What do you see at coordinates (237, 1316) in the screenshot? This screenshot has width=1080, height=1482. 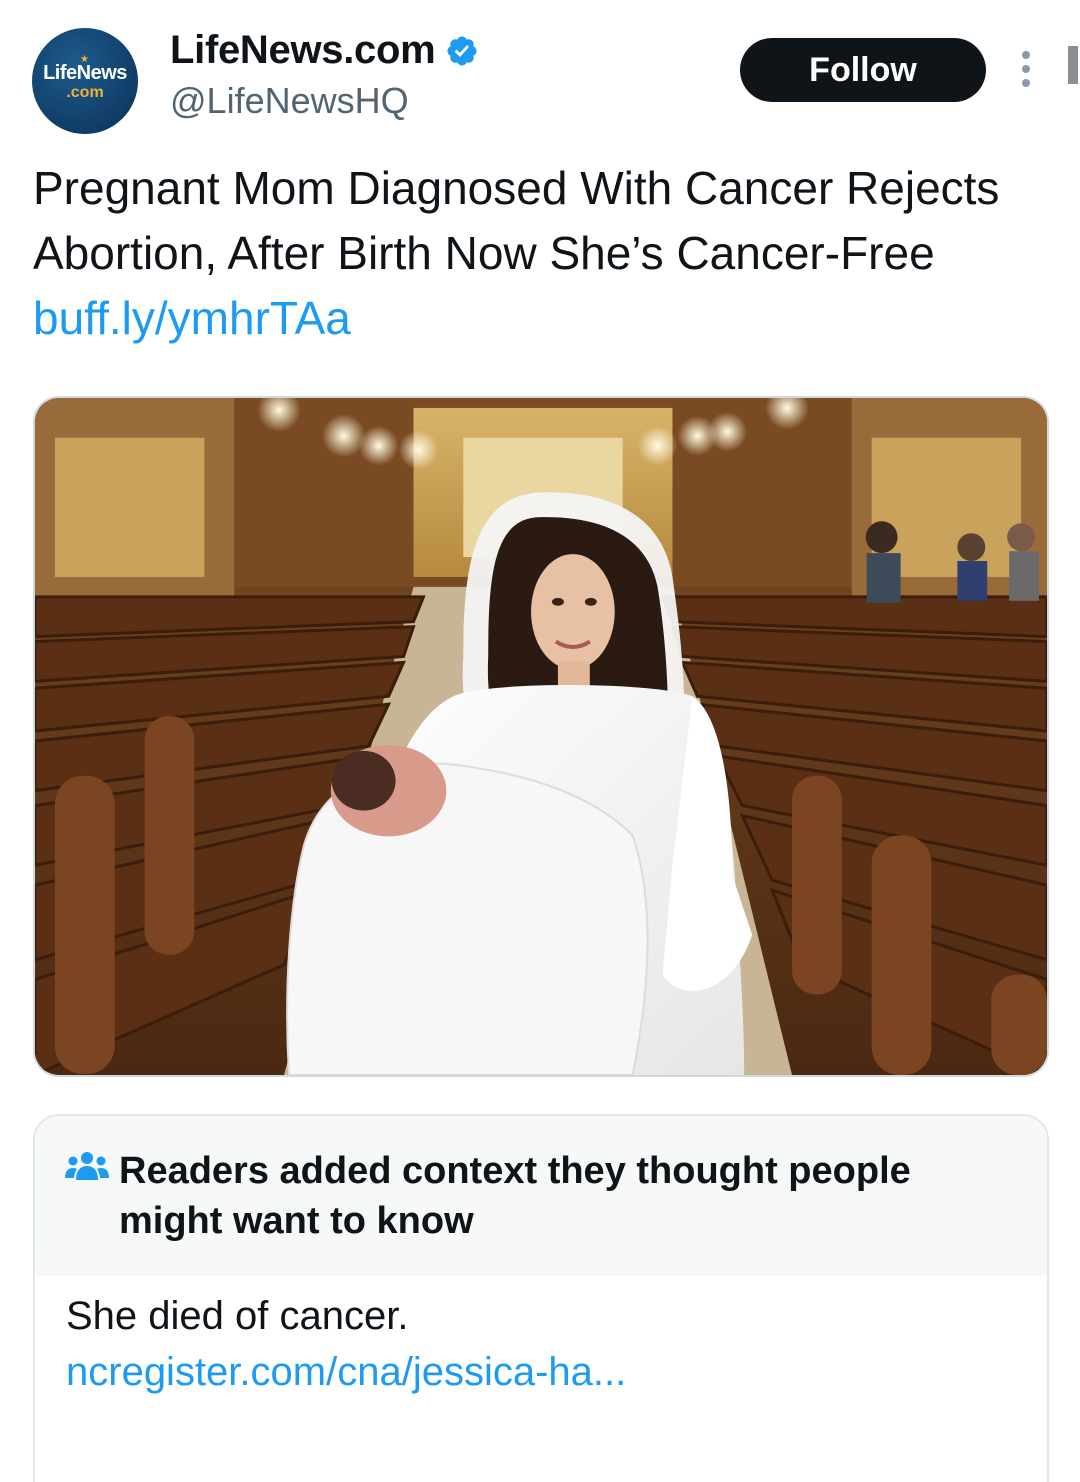 I see `community-note-body: She died of cancer.` at bounding box center [237, 1316].